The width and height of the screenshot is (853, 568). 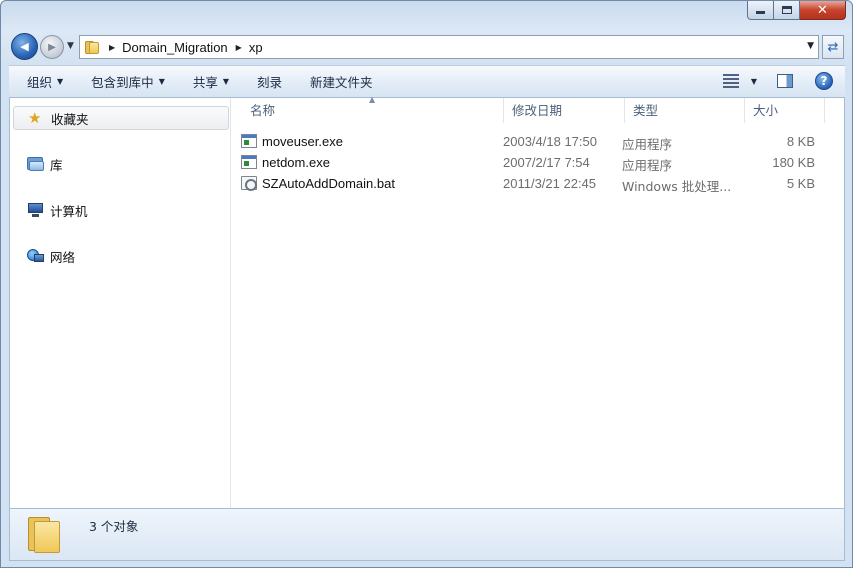 I want to click on minimize-button, so click(x=760, y=10).